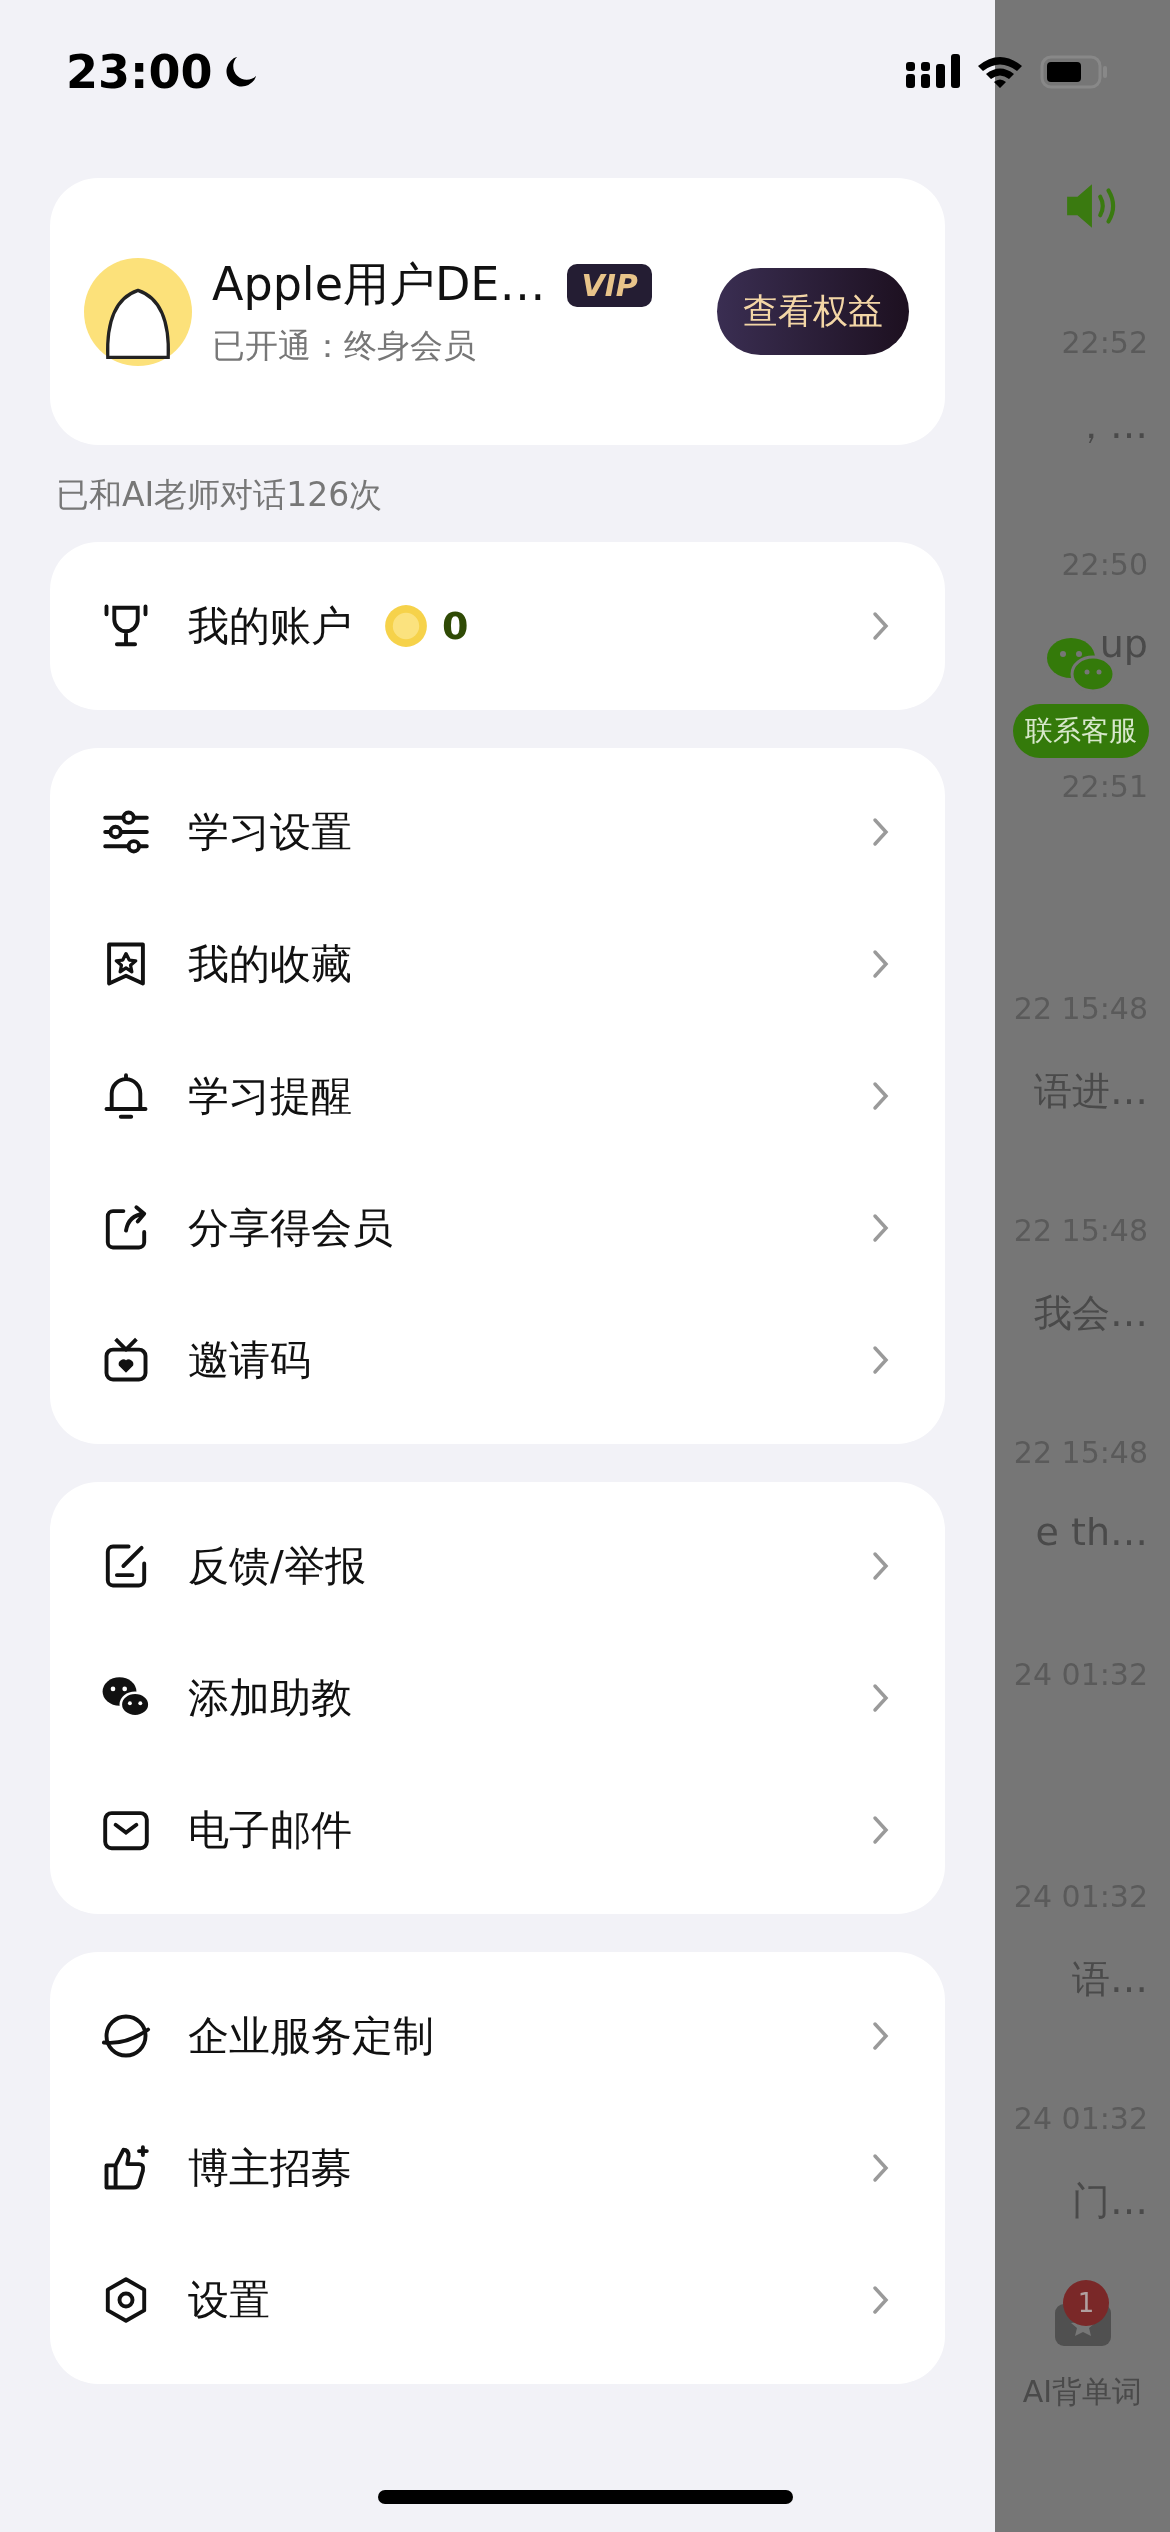 Image resolution: width=1170 pixels, height=2532 pixels. What do you see at coordinates (609, 285) in the screenshot?
I see `vip-badge: VIP` at bounding box center [609, 285].